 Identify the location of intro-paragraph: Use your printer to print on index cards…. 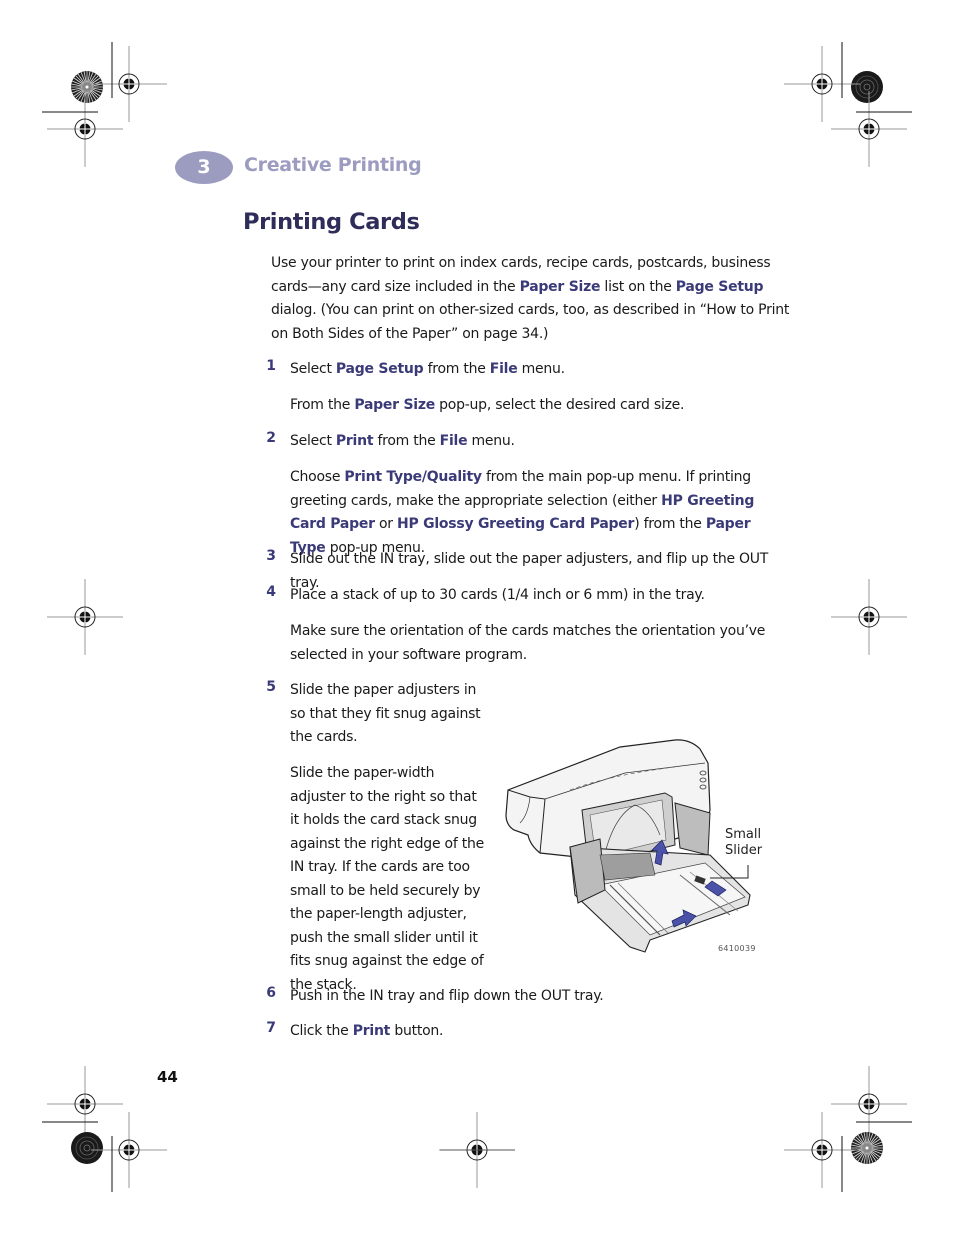
(531, 299).